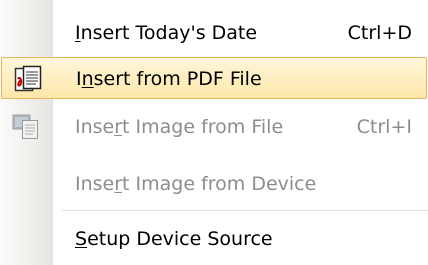  What do you see at coordinates (169, 79) in the screenshot?
I see `menu-item-label: Insert from PDF File` at bounding box center [169, 79].